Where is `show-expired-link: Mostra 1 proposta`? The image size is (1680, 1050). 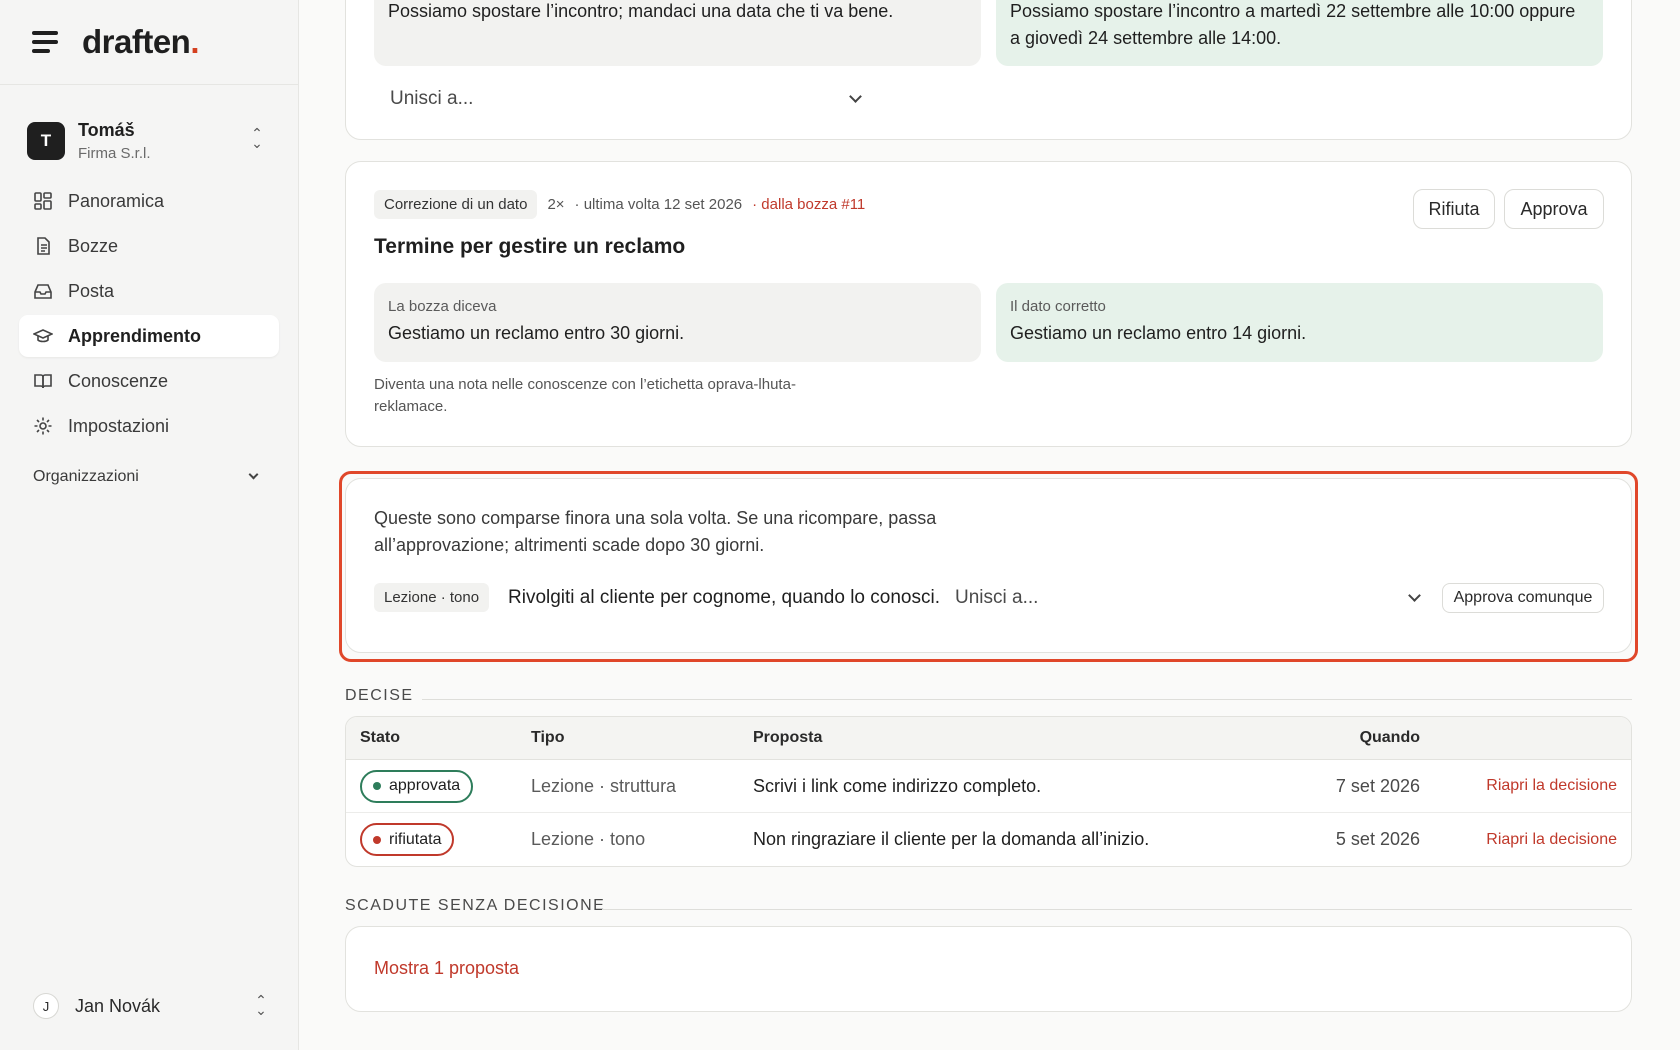 show-expired-link: Mostra 1 proposta is located at coordinates (446, 968).